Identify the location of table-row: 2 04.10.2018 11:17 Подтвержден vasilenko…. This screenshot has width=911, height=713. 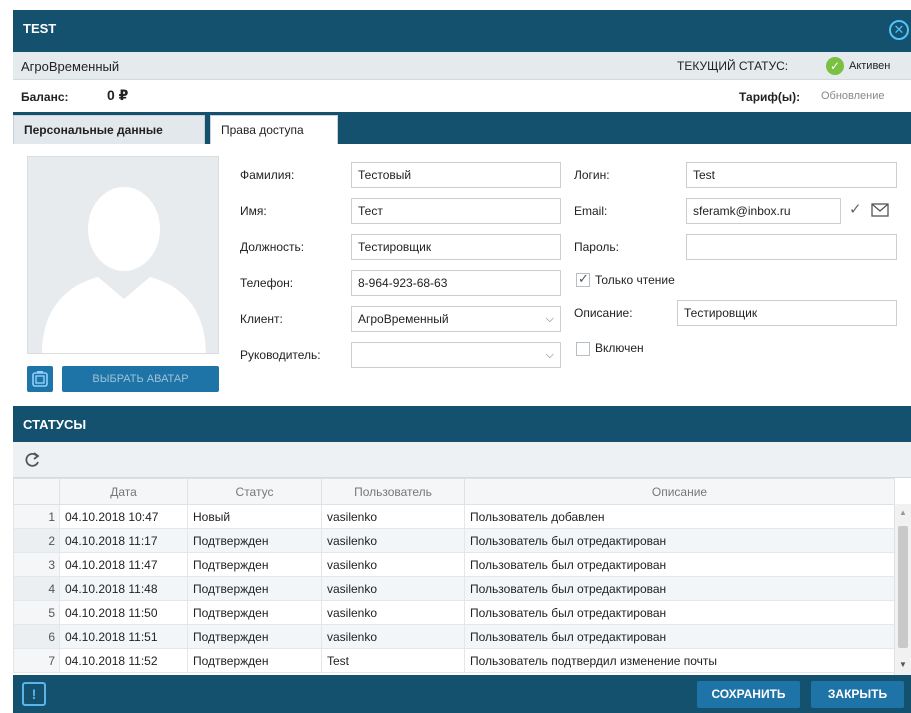
(454, 540).